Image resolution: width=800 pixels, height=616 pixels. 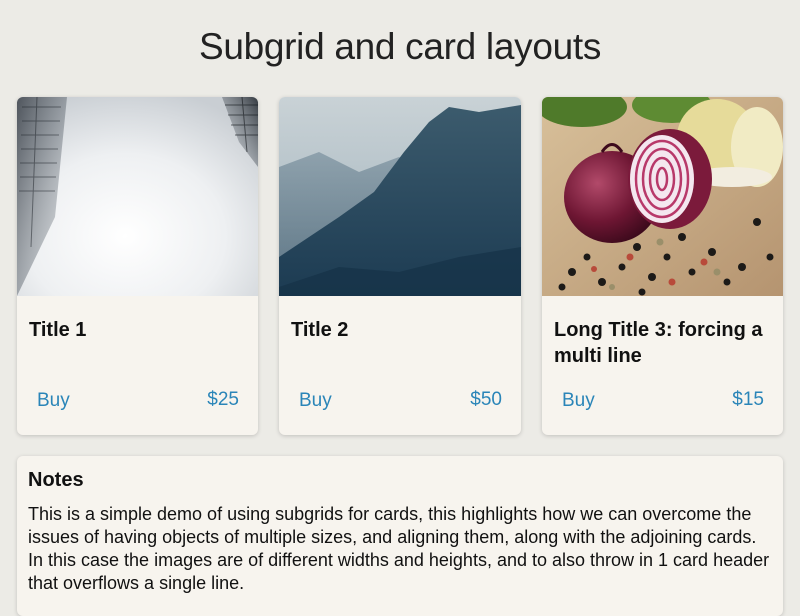 I want to click on card-price: $15, so click(x=748, y=399).